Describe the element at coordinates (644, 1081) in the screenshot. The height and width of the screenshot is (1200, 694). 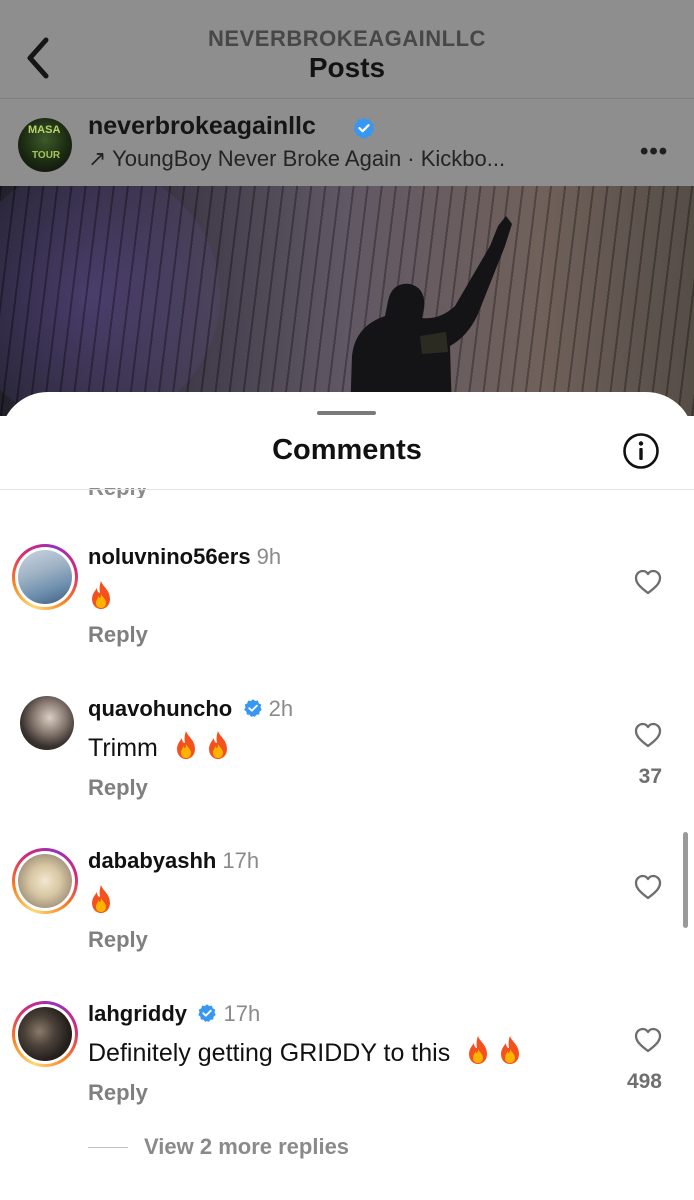
I see `like-count: 498` at that location.